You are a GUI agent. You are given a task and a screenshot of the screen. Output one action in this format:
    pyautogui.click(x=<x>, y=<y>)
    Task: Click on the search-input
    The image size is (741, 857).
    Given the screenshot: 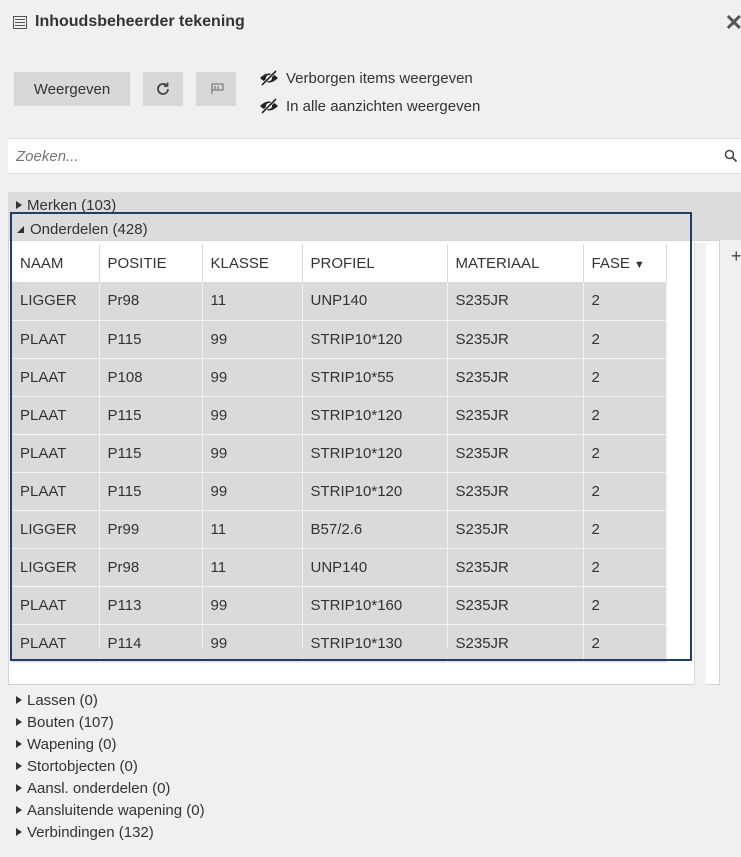 What is the action you would take?
    pyautogui.click(x=353, y=156)
    